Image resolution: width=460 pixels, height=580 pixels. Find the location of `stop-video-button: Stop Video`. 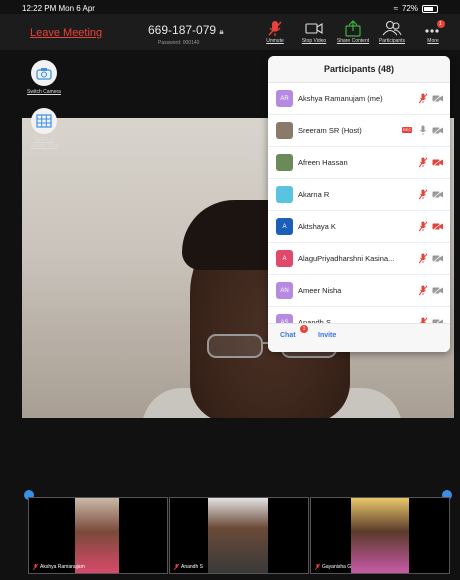

stop-video-button: Stop Video is located at coordinates (314, 32).